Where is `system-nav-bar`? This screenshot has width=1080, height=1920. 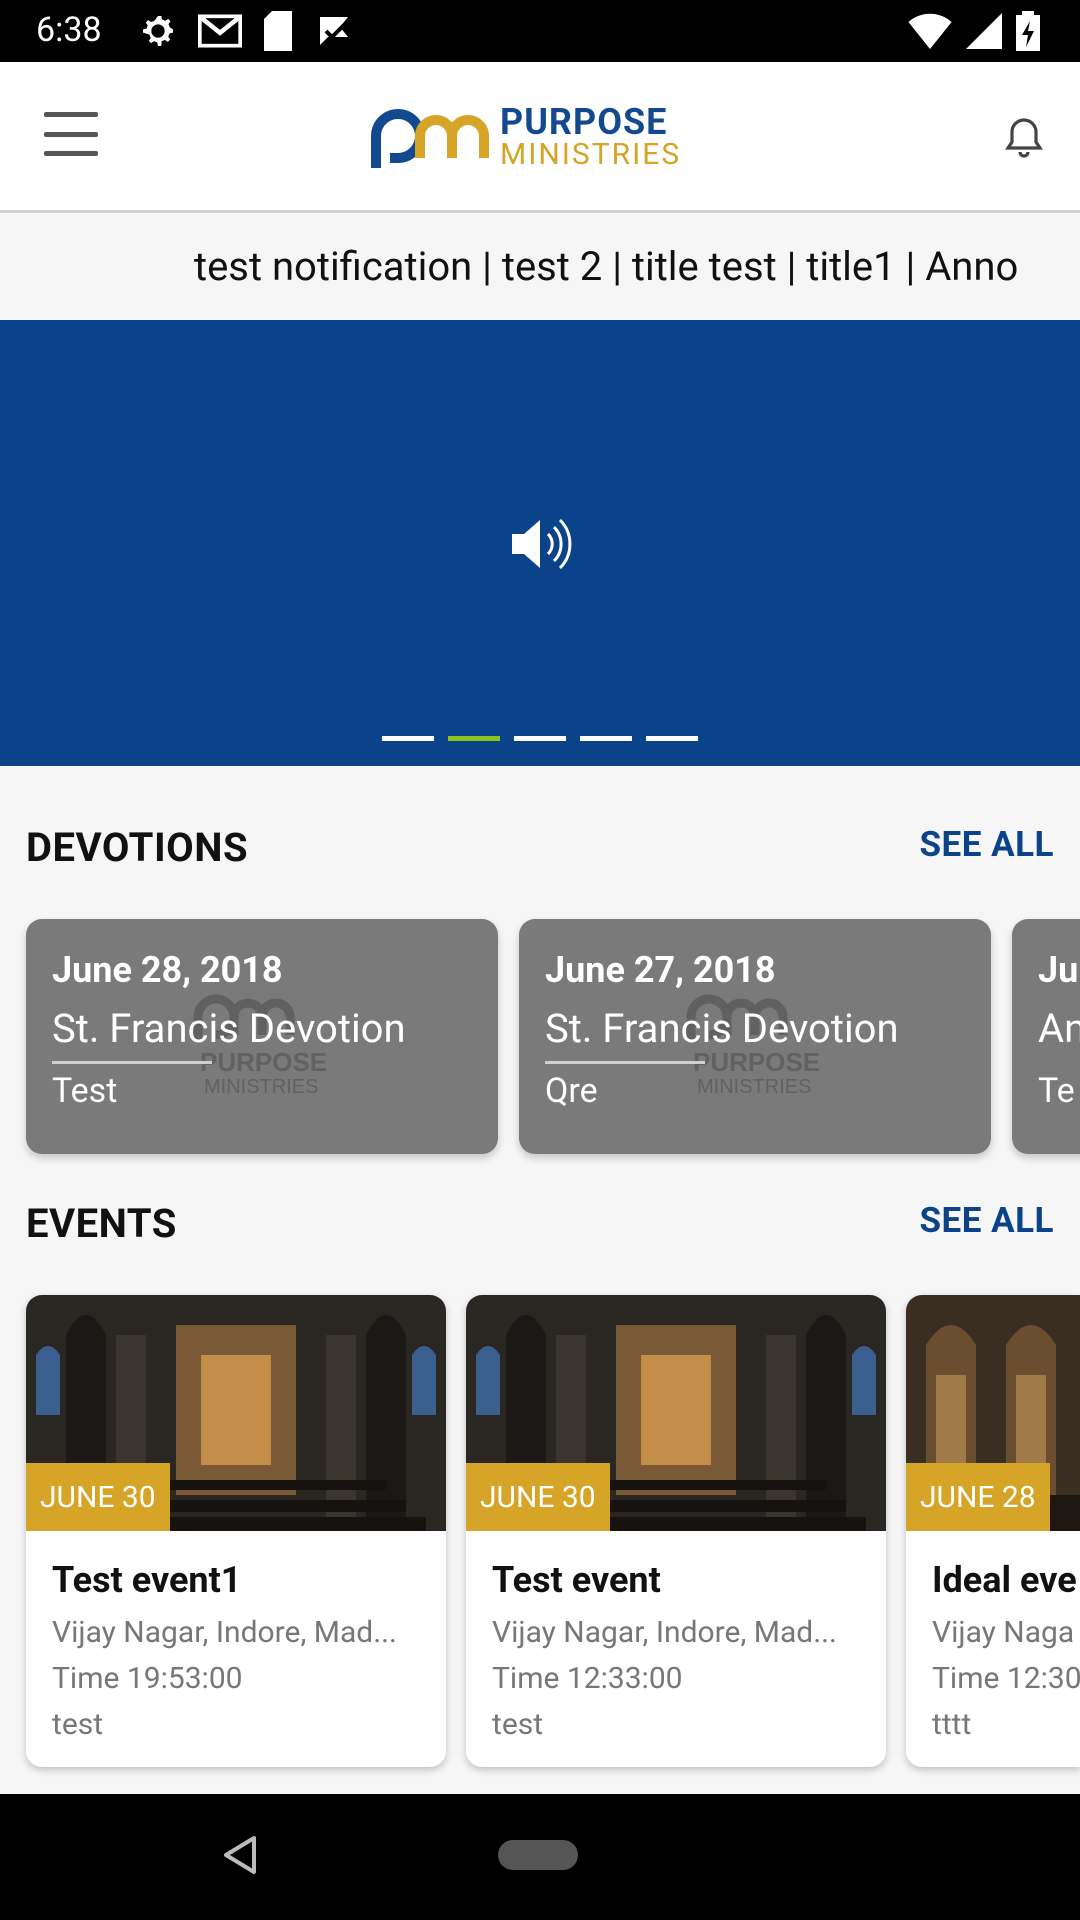 system-nav-bar is located at coordinates (540, 1857).